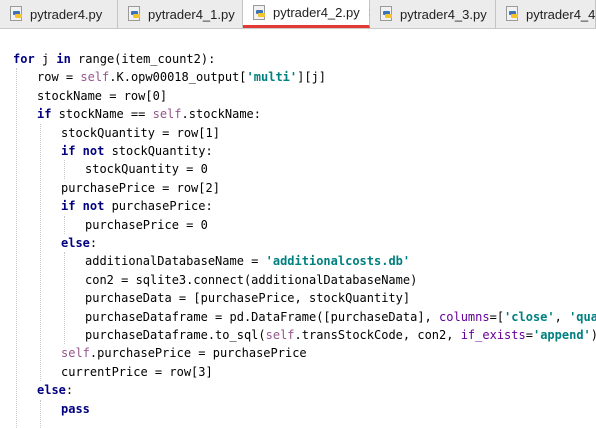 The width and height of the screenshot is (596, 428). What do you see at coordinates (443, 14) in the screenshot?
I see `tab-label: pytrader4_3.py` at bounding box center [443, 14].